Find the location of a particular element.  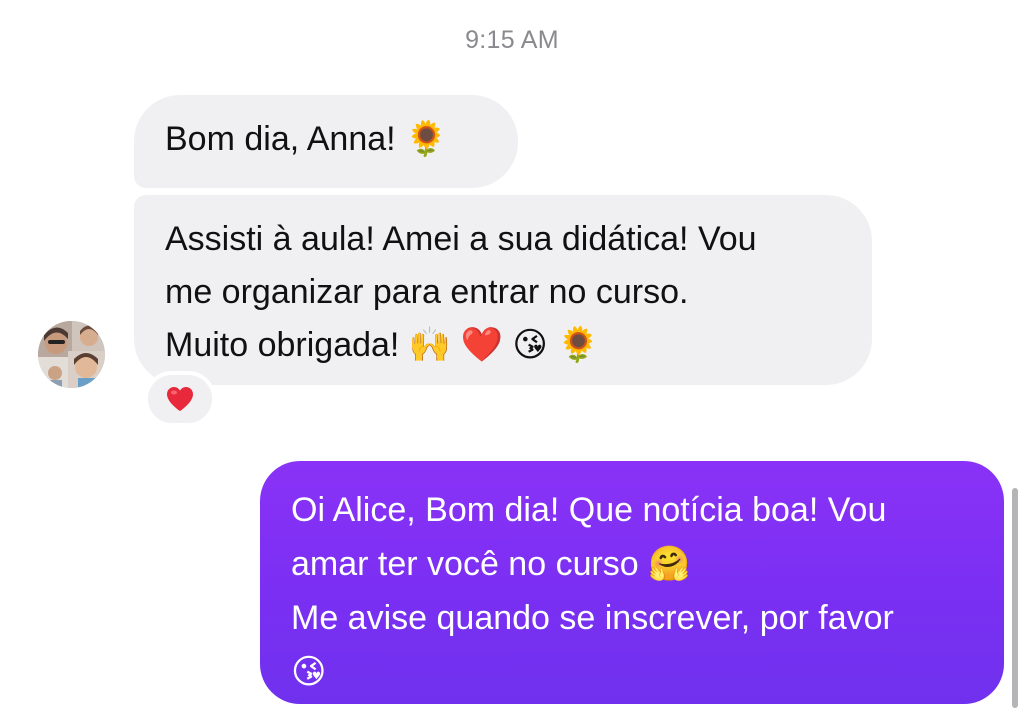

heart-icon is located at coordinates (180, 399).